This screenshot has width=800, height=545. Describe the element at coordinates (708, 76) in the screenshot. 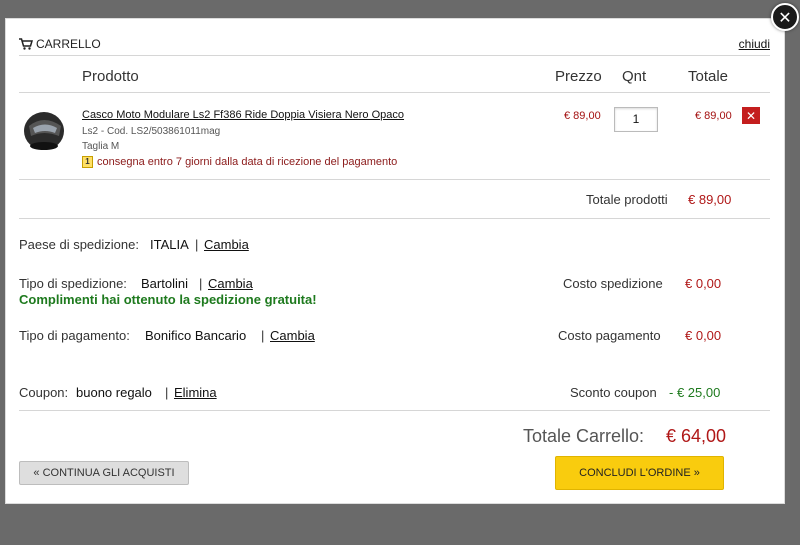

I see `column-total: Totale` at that location.